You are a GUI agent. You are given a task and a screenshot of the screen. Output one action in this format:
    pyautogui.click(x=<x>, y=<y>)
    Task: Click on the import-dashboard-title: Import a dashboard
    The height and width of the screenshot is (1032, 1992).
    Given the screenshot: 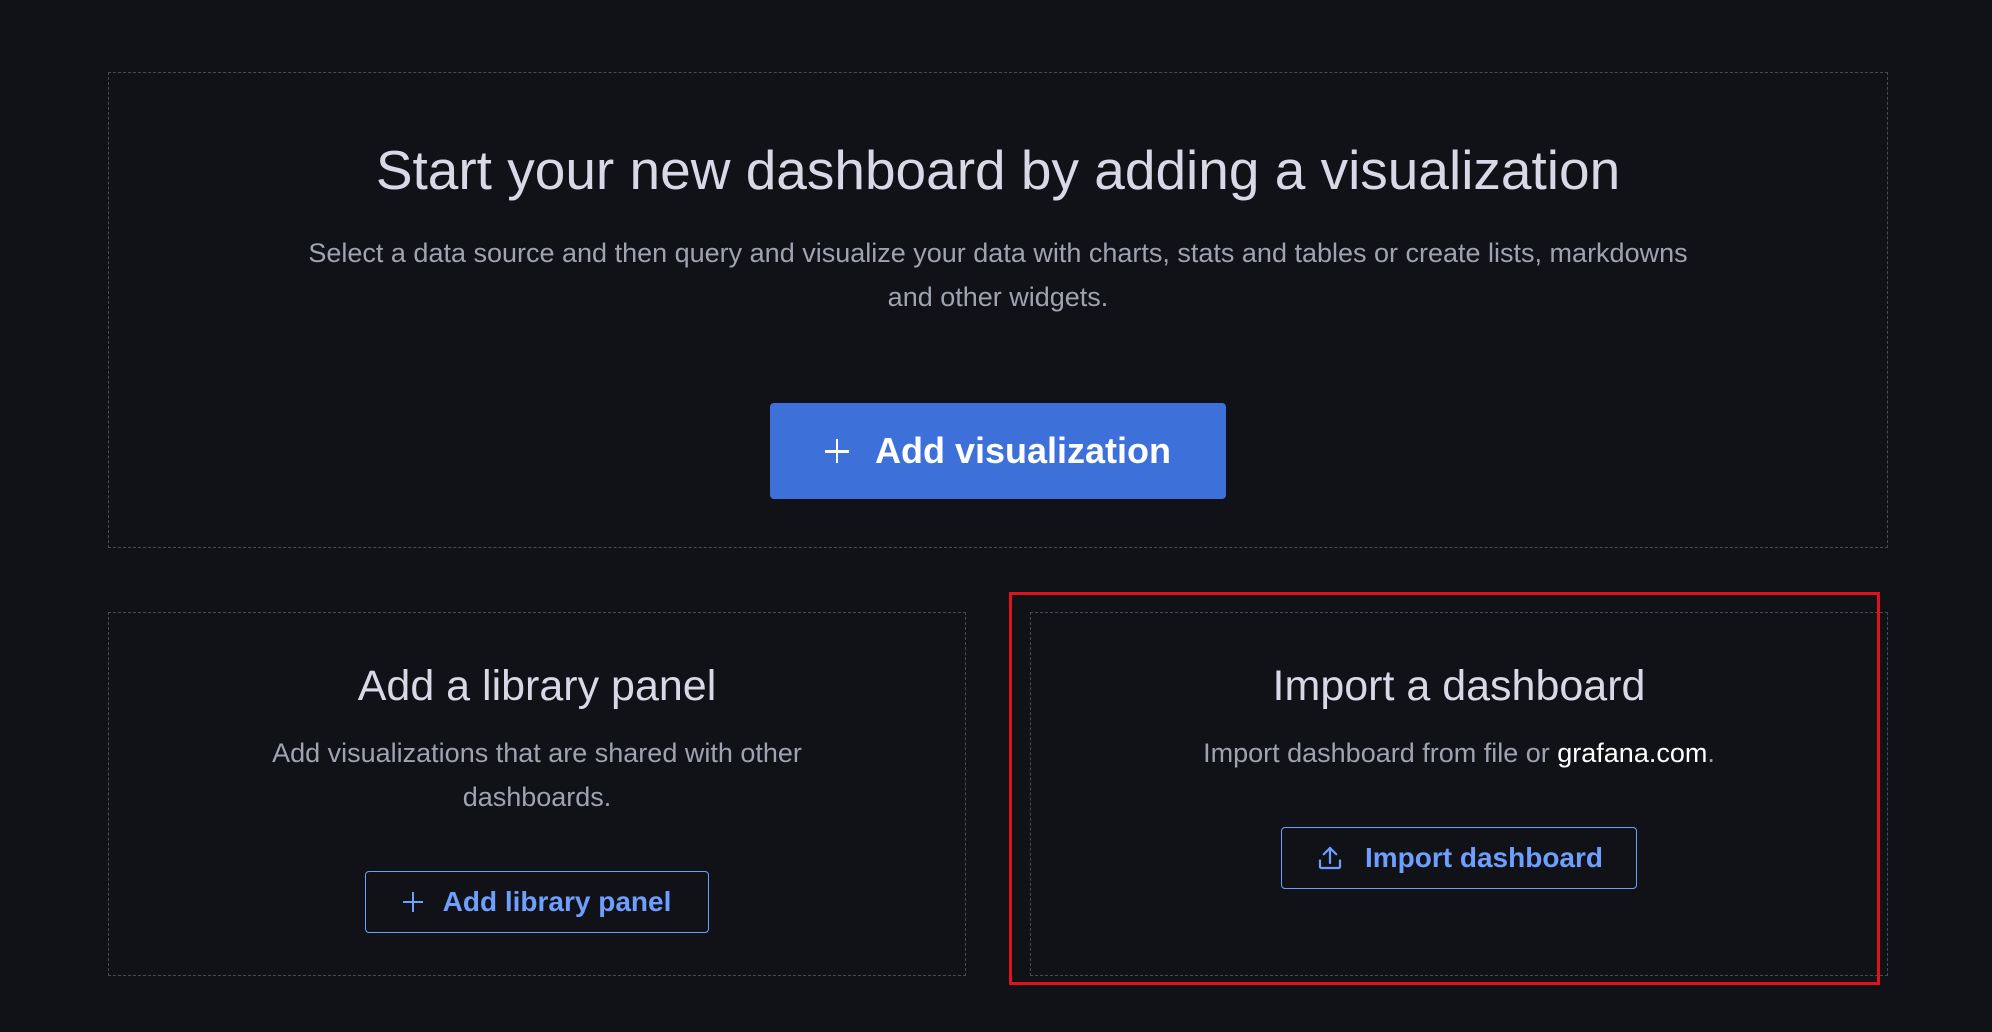 What is the action you would take?
    pyautogui.click(x=1459, y=686)
    